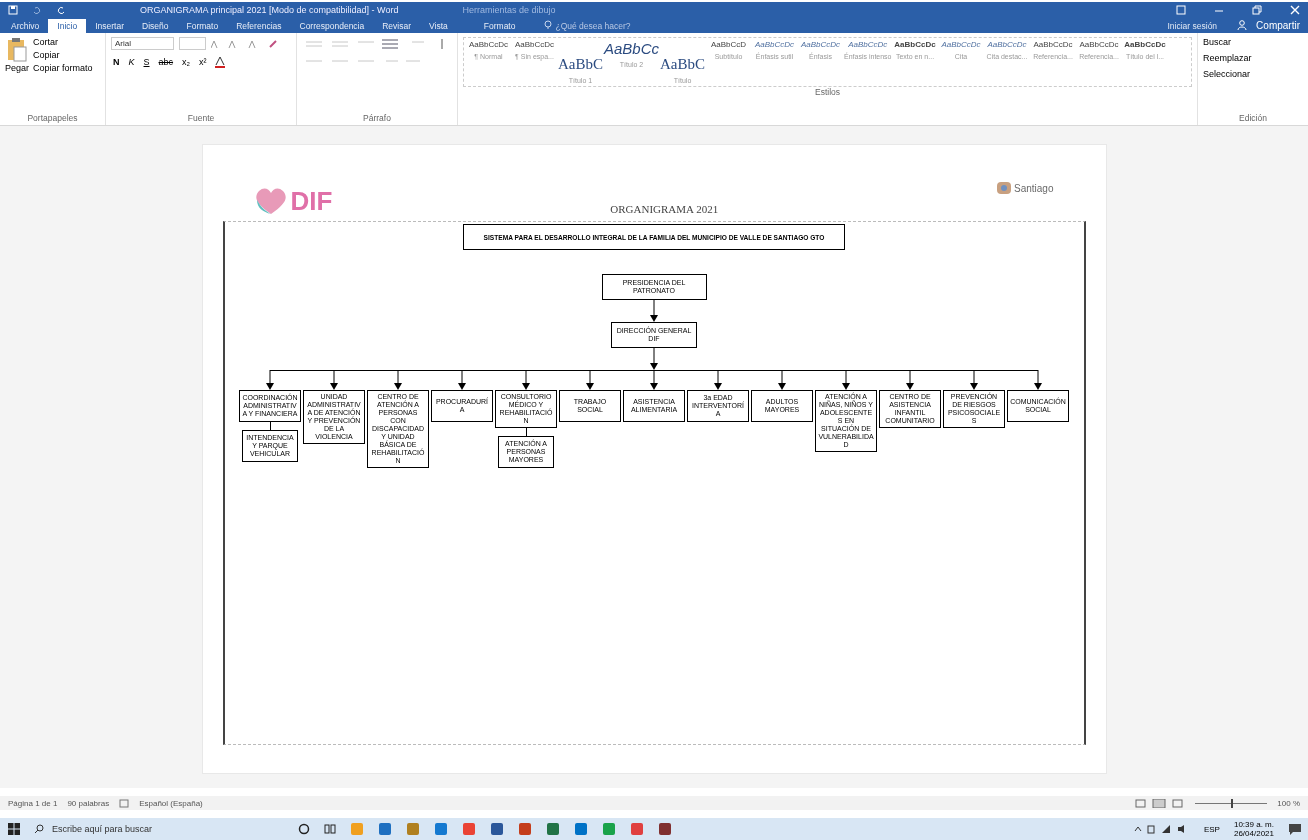  Describe the element at coordinates (827, 92) in the screenshot. I see `group-label: Estilos` at that location.